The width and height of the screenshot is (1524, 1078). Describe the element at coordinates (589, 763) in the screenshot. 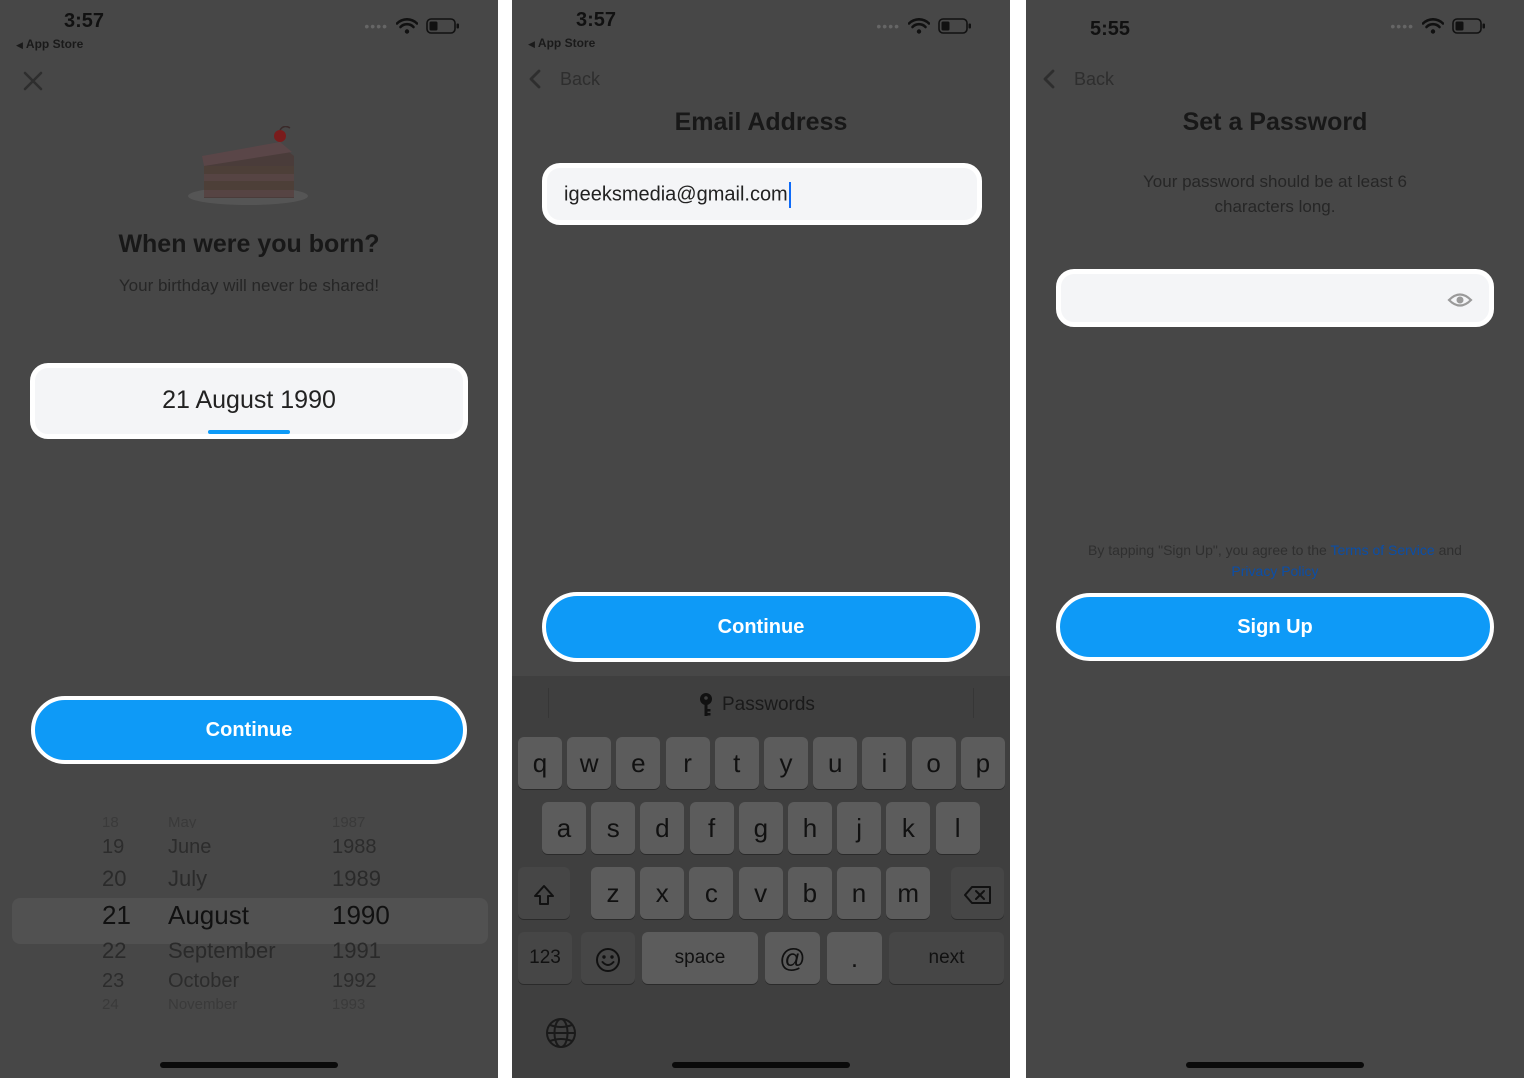

I see `key-w: w` at that location.